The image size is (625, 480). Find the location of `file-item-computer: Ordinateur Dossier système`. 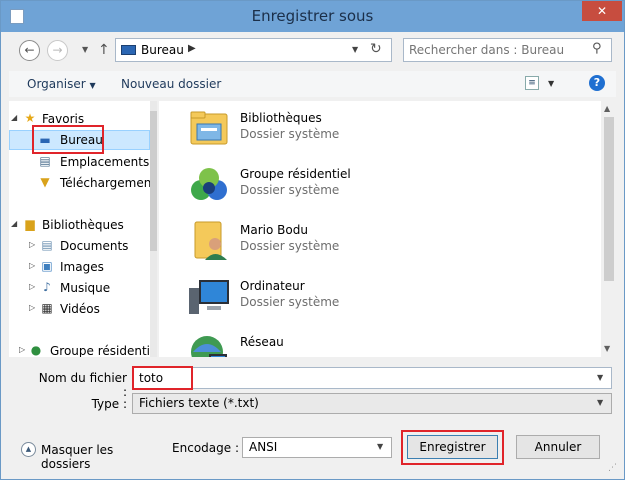

file-item-computer: Ordinateur Dossier système is located at coordinates (384, 298).